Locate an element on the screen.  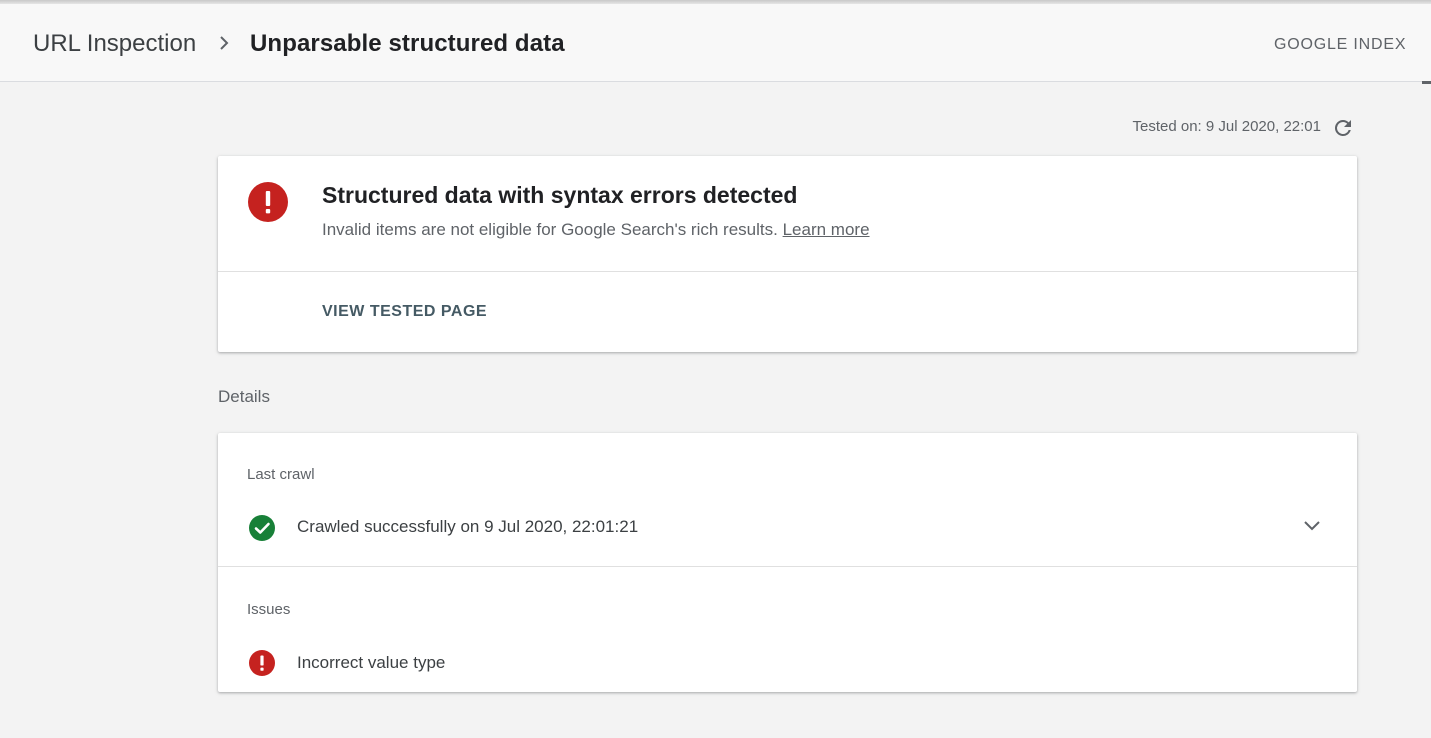
issues-label: Issues is located at coordinates (269, 609).